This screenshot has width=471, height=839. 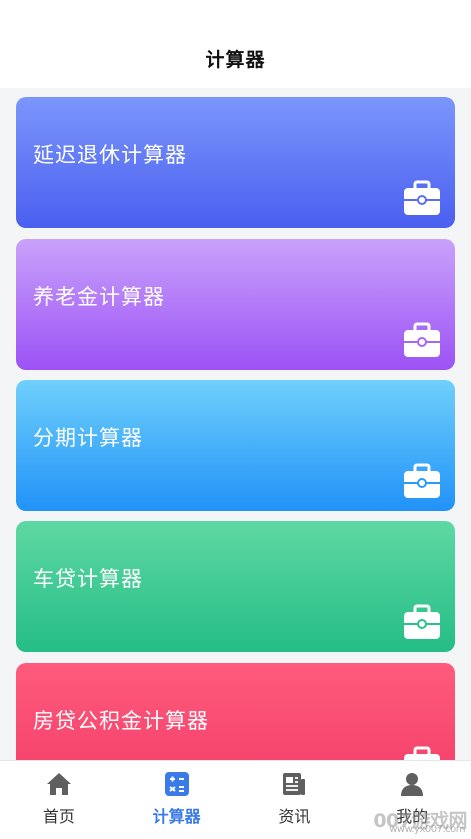 What do you see at coordinates (88, 579) in the screenshot?
I see `card-label: 车贷计算器` at bounding box center [88, 579].